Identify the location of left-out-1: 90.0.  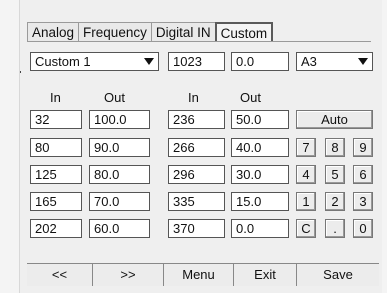
(119, 147).